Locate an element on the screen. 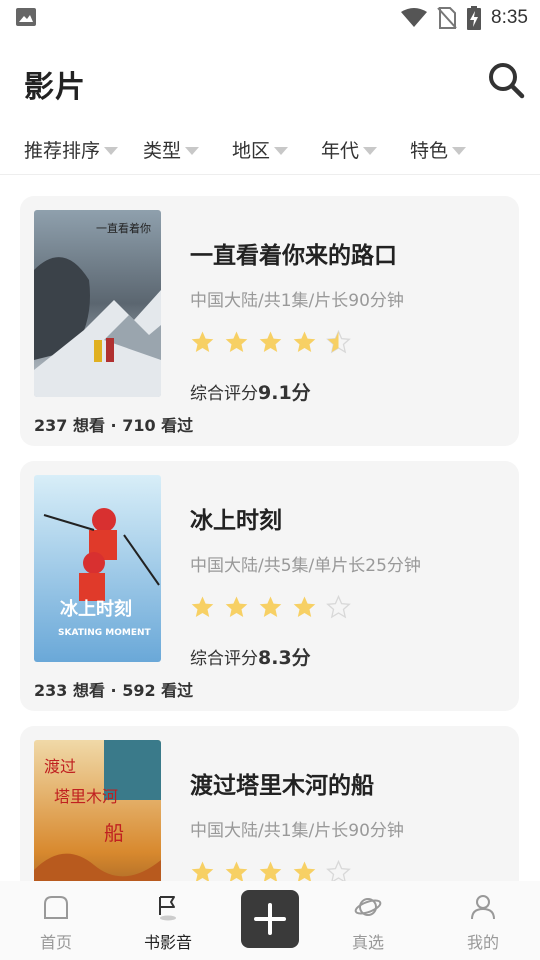  bottom-nav: 首页 书影音 真选 我的 is located at coordinates (270, 920).